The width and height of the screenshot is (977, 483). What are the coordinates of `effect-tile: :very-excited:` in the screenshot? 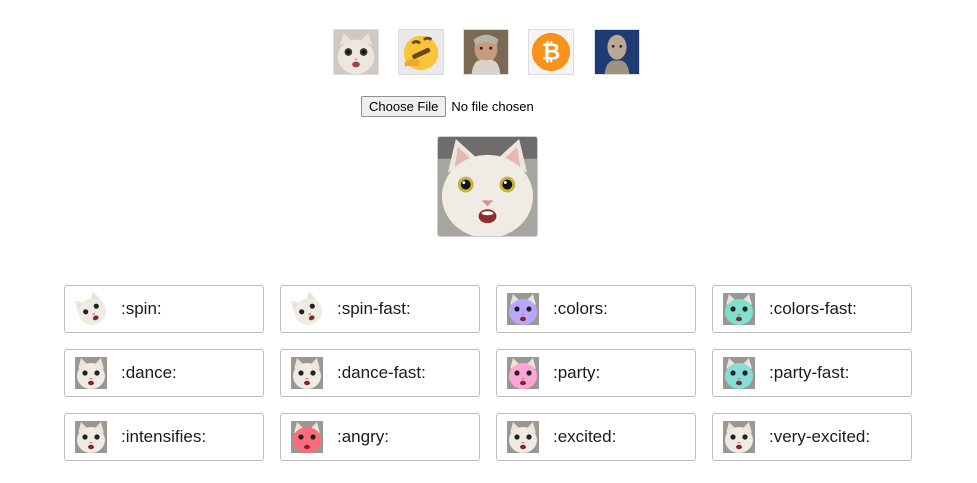 It's located at (812, 437).